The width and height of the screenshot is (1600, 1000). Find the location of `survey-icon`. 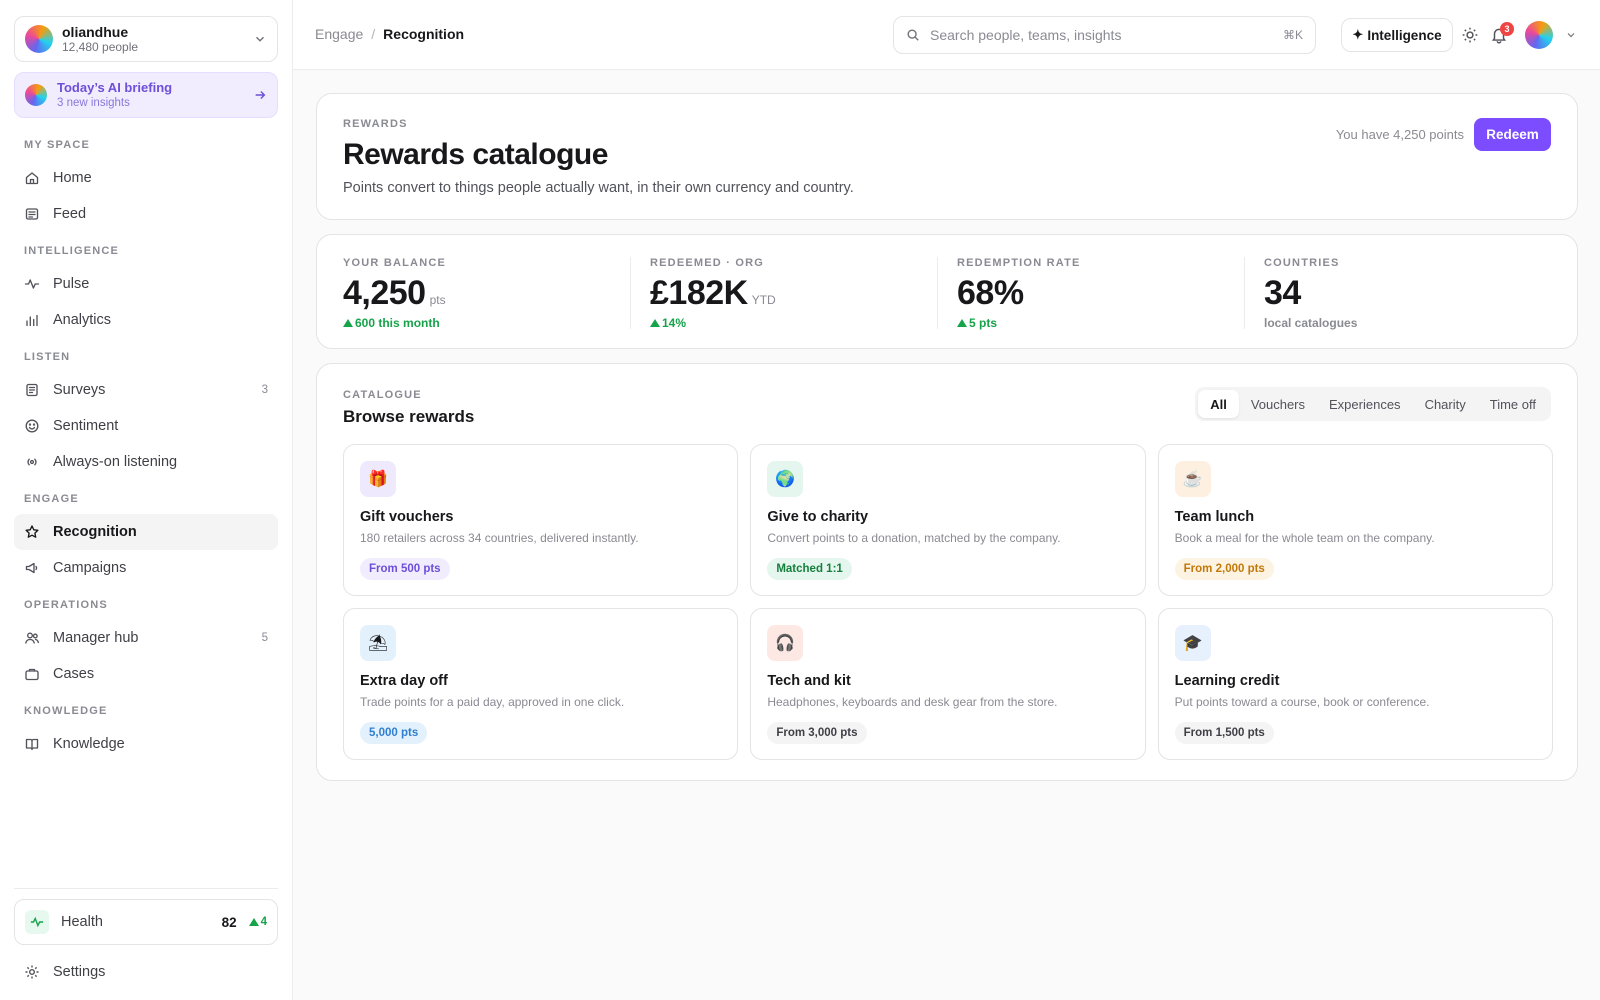

survey-icon is located at coordinates (32, 390).